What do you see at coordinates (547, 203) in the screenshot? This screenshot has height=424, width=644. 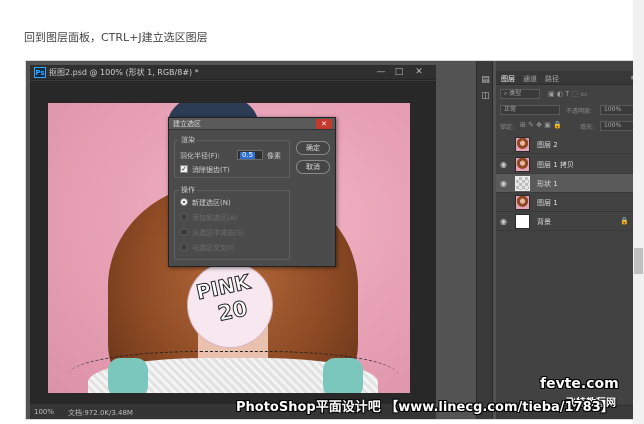 I see `layer-name: 图层 1` at bounding box center [547, 203].